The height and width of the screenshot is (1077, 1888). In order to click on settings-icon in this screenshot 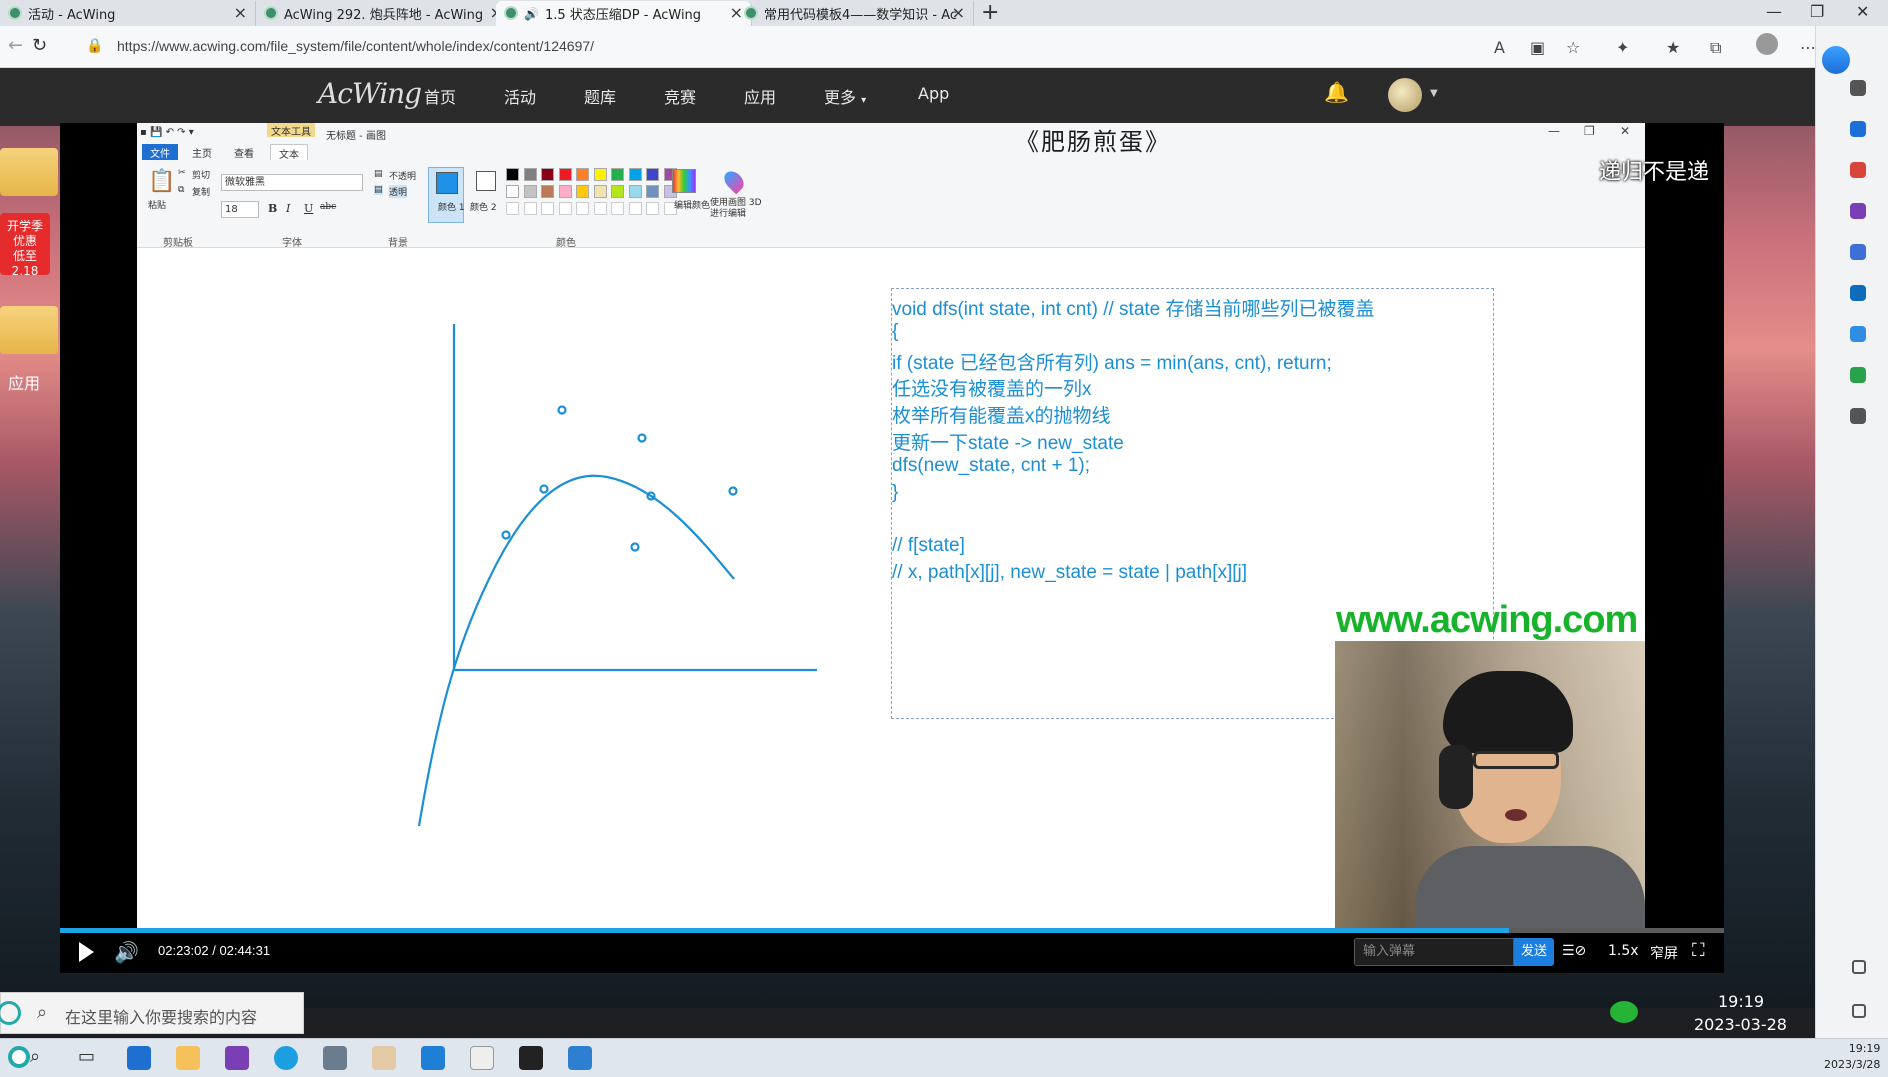, I will do `click(1859, 1011)`.